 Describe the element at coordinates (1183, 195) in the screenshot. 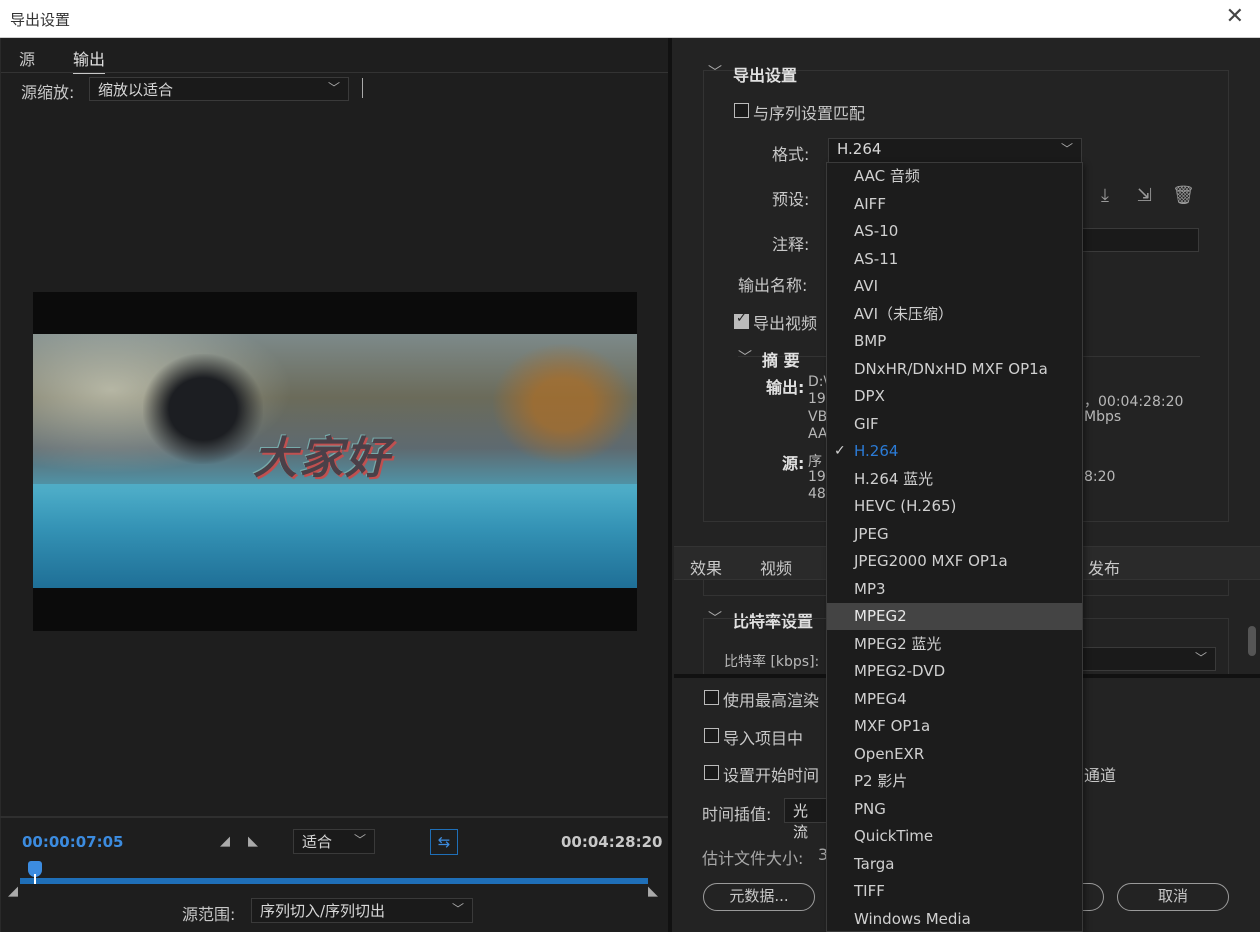

I see `delete-preset-icon: 🗑` at that location.